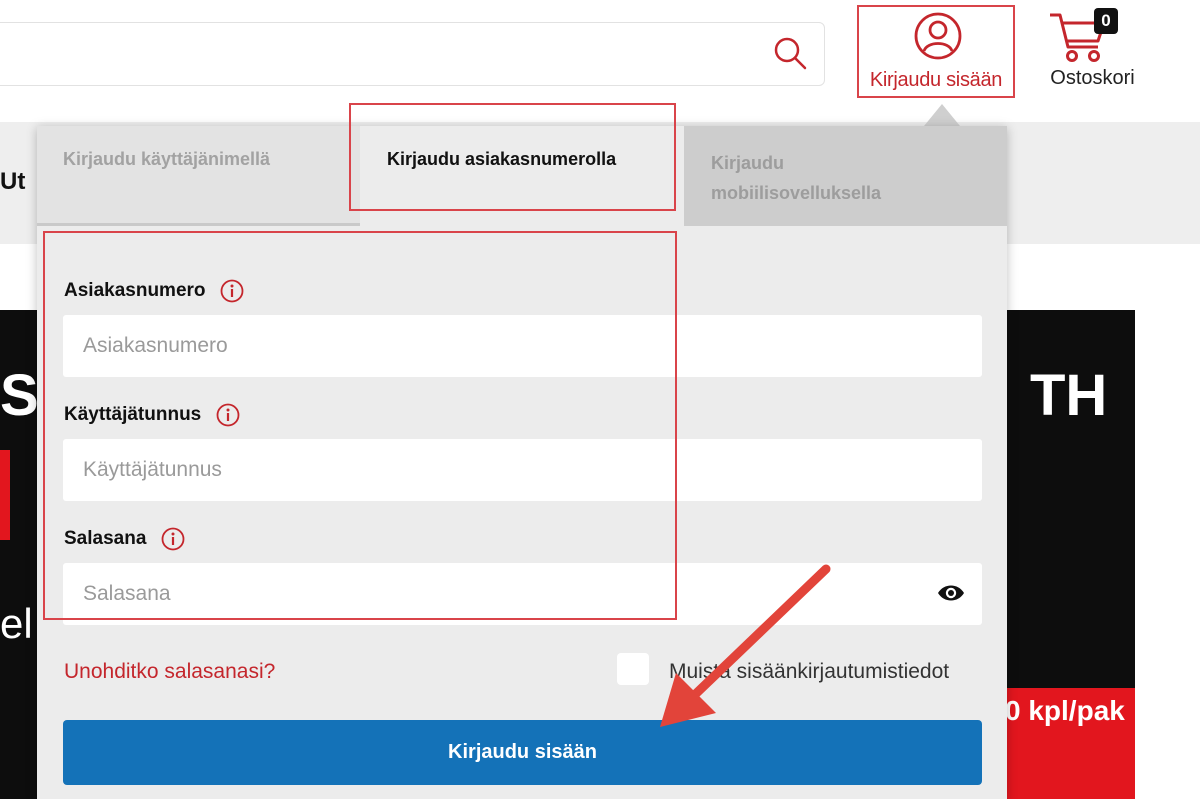 This screenshot has height=799, width=1200. I want to click on username-label: Käyttäjätunnus, so click(152, 415).